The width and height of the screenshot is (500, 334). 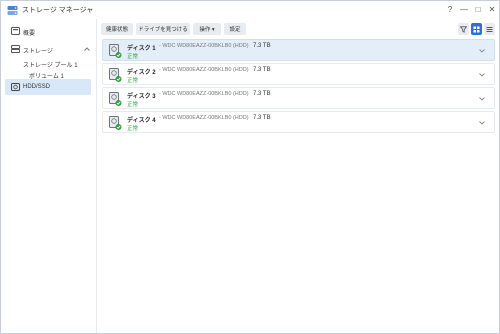 What do you see at coordinates (58, 10) in the screenshot?
I see `window-title: ストレージ マネージャ` at bounding box center [58, 10].